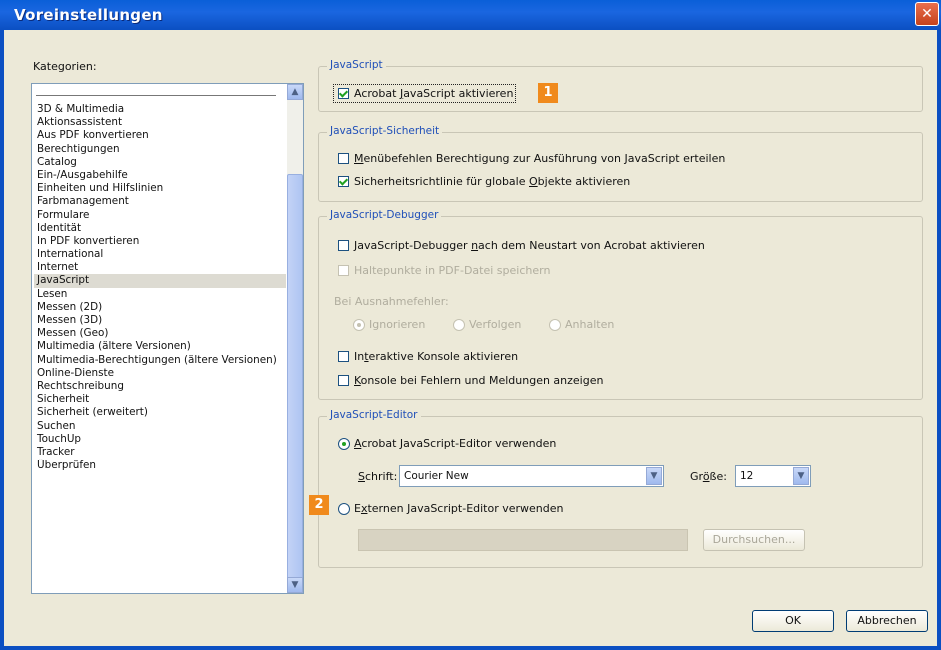 The width and height of the screenshot is (941, 650). Describe the element at coordinates (160, 228) in the screenshot. I see `category-item: Identität` at that location.